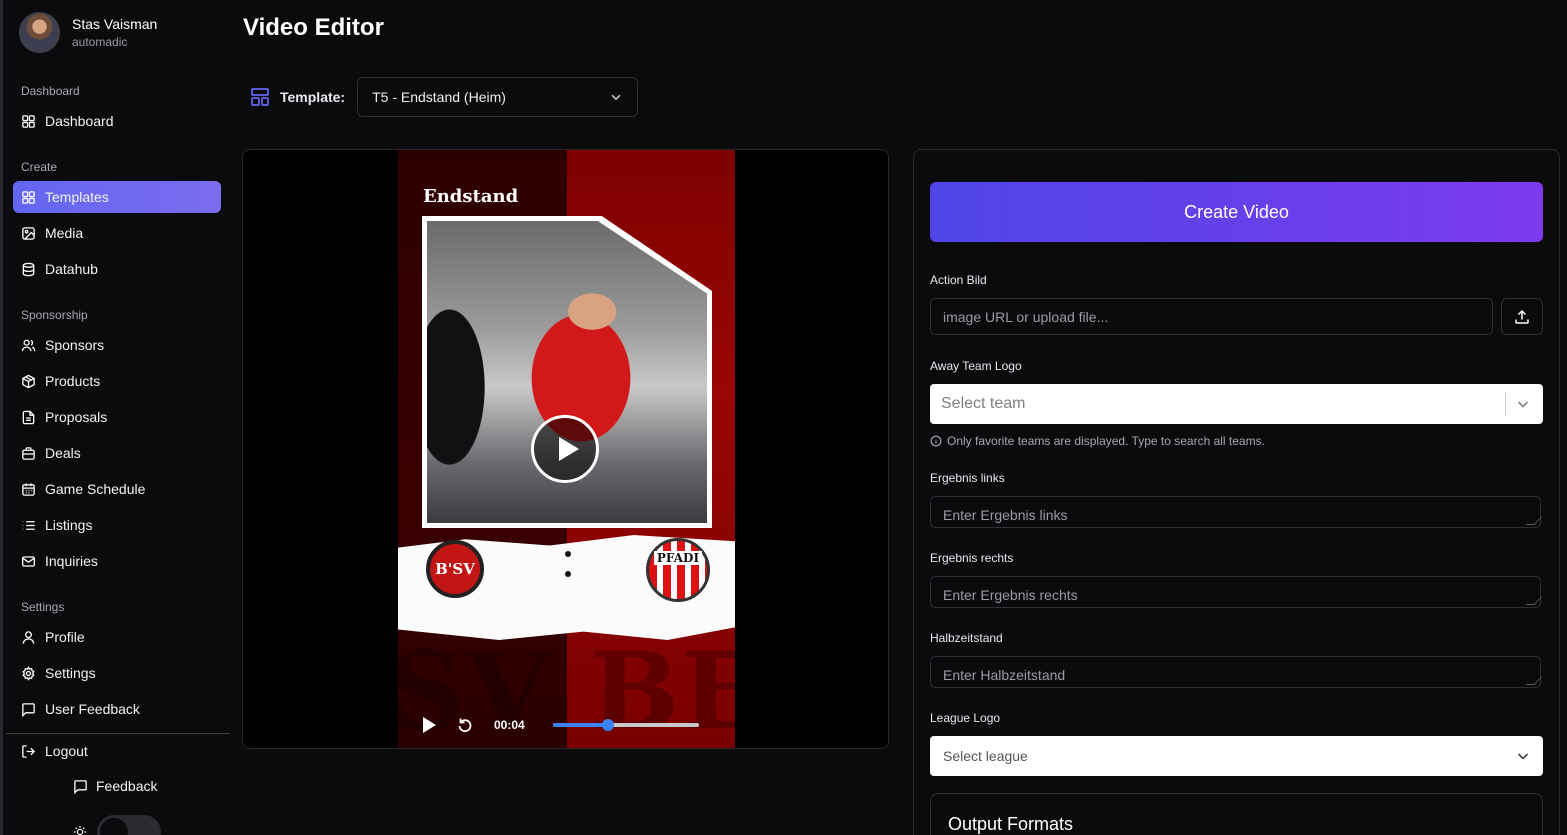 Image resolution: width=1567 pixels, height=835 pixels. Describe the element at coordinates (28, 525) in the screenshot. I see `list-icon` at that location.